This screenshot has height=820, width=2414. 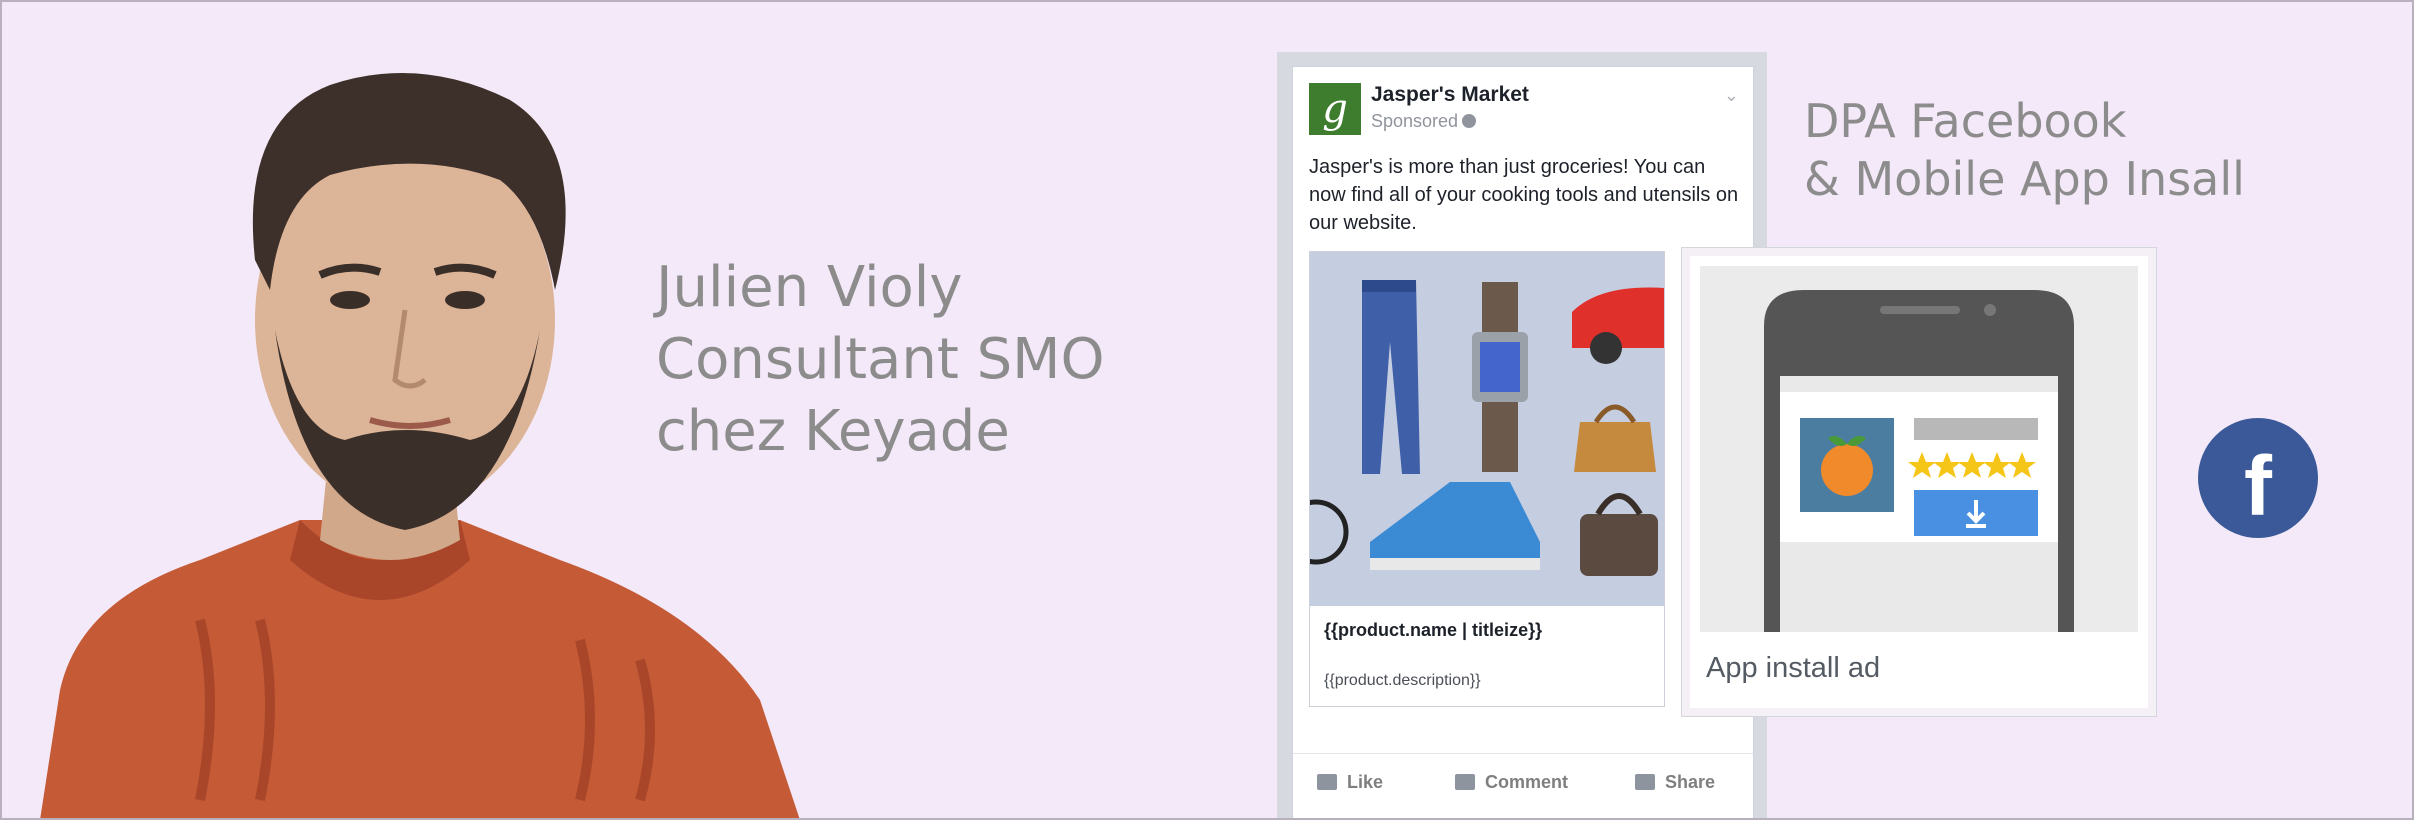 I want to click on chevron-down-icon: ⌄, so click(x=1731, y=95).